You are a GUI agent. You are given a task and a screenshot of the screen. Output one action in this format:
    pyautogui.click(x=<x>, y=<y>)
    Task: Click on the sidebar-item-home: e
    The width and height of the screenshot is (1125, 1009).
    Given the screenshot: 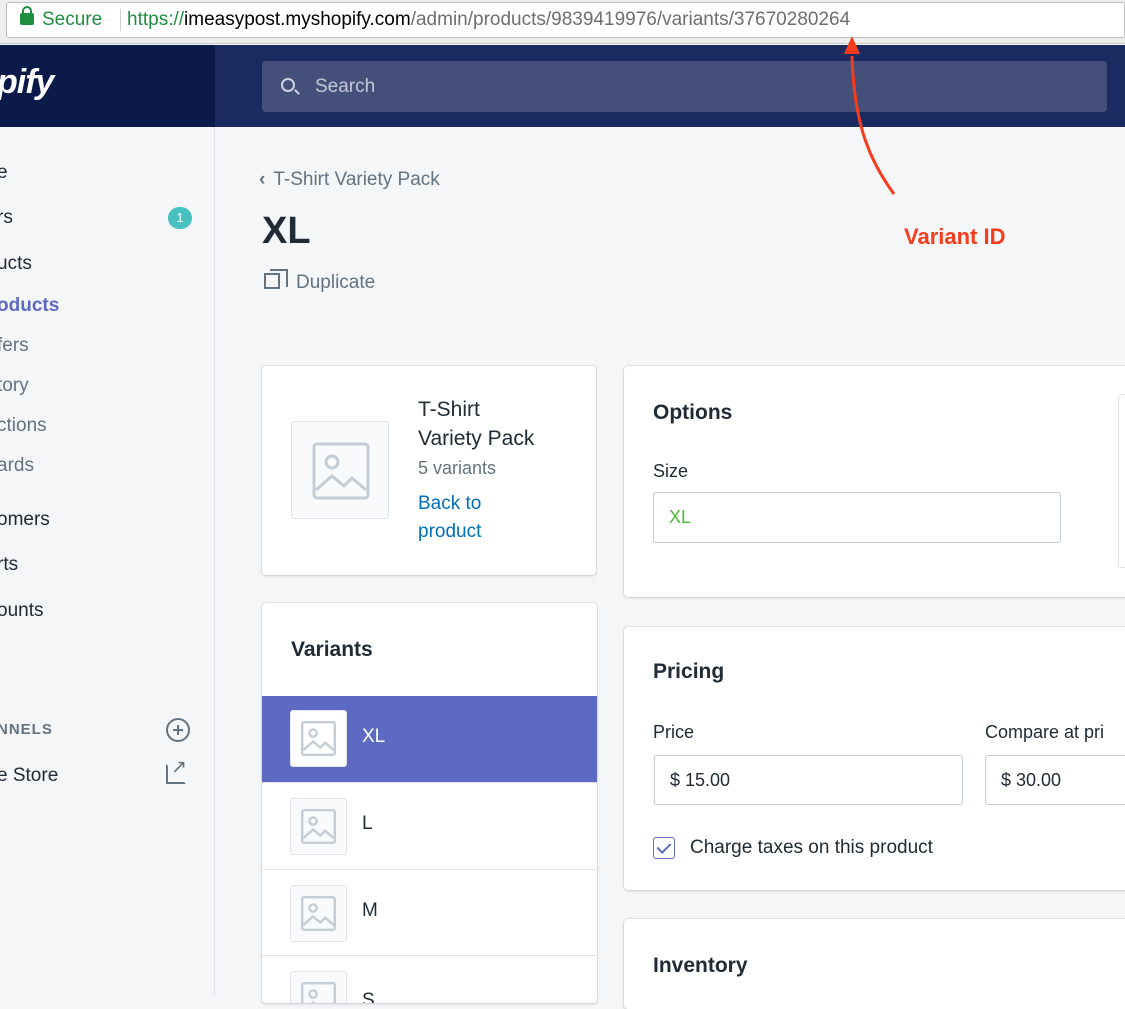 What is the action you would take?
    pyautogui.click(x=4, y=173)
    